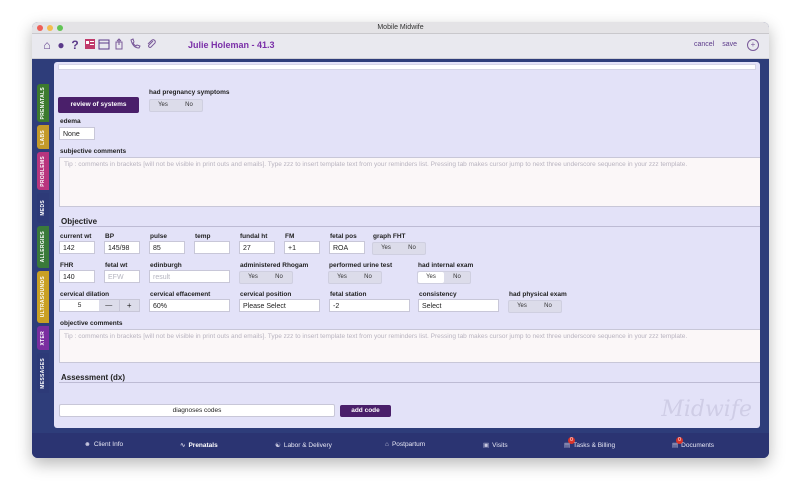 The height and width of the screenshot is (500, 800). What do you see at coordinates (199, 445) in the screenshot?
I see `nav-prenatals: ∿ Prenatals` at bounding box center [199, 445].